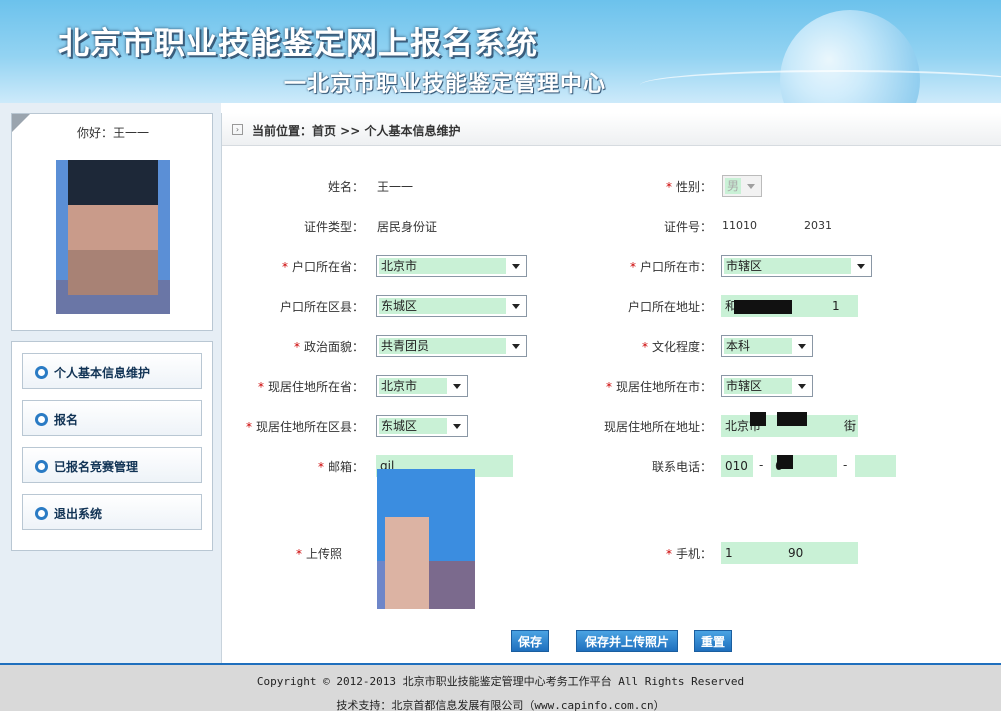 The height and width of the screenshot is (711, 1001). What do you see at coordinates (611, 129) in the screenshot?
I see `breadcrumb: › 当前位置：首页 >> 个人基本信息维护` at bounding box center [611, 129].